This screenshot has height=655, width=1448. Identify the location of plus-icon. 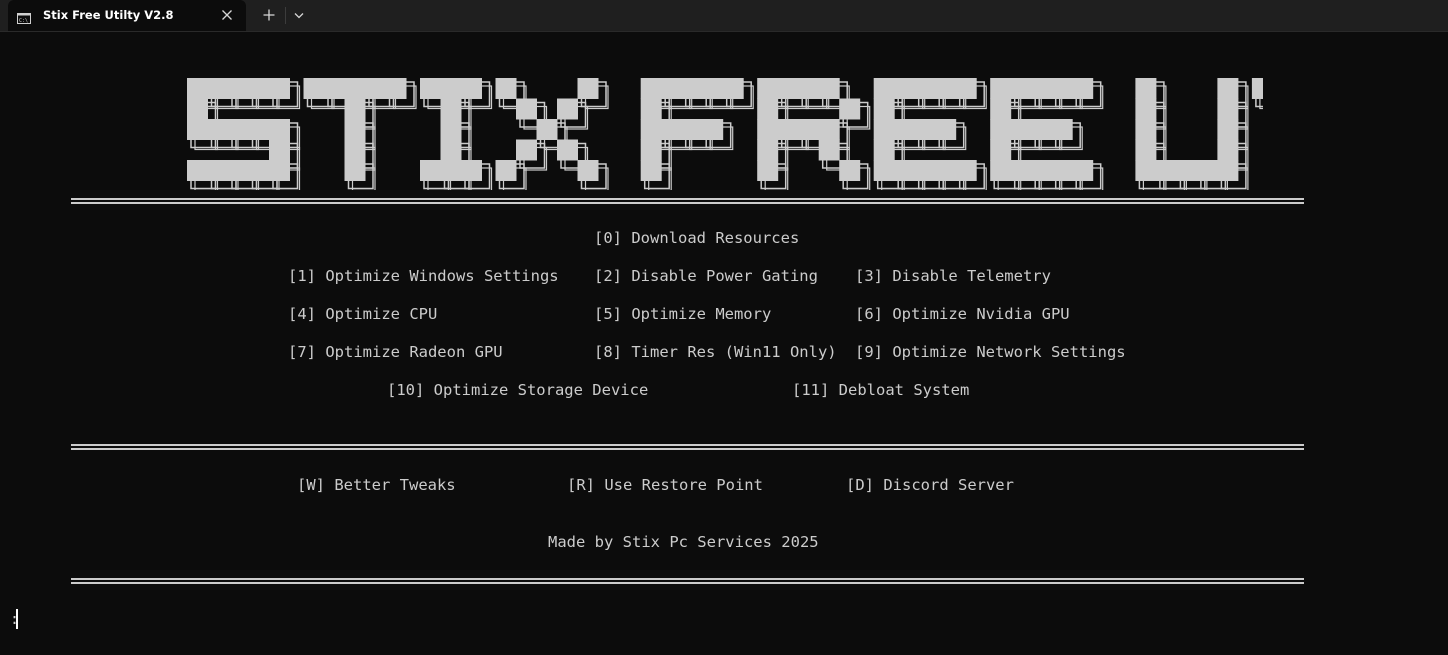
(269, 15).